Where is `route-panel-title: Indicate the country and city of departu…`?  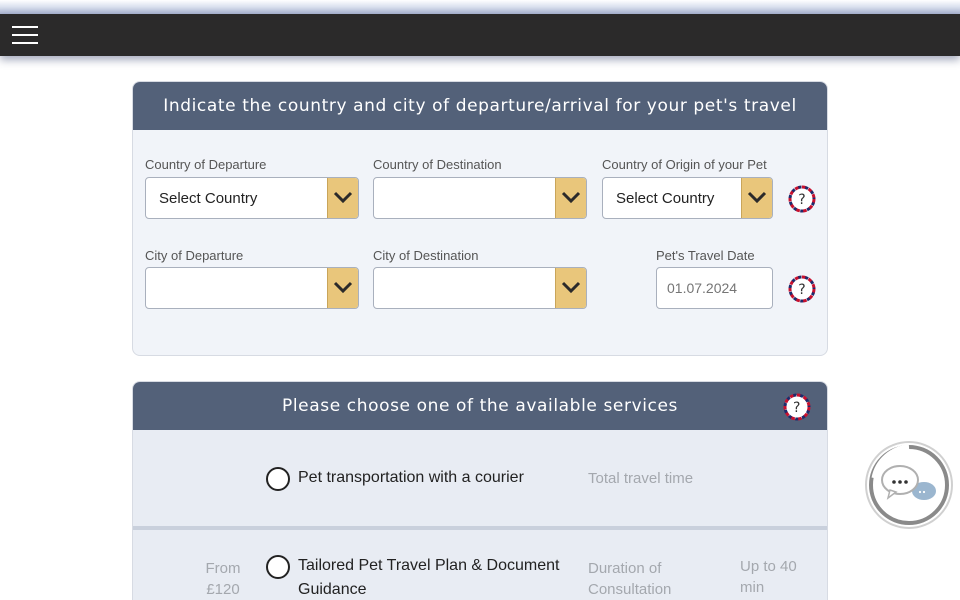
route-panel-title: Indicate the country and city of departu… is located at coordinates (480, 106).